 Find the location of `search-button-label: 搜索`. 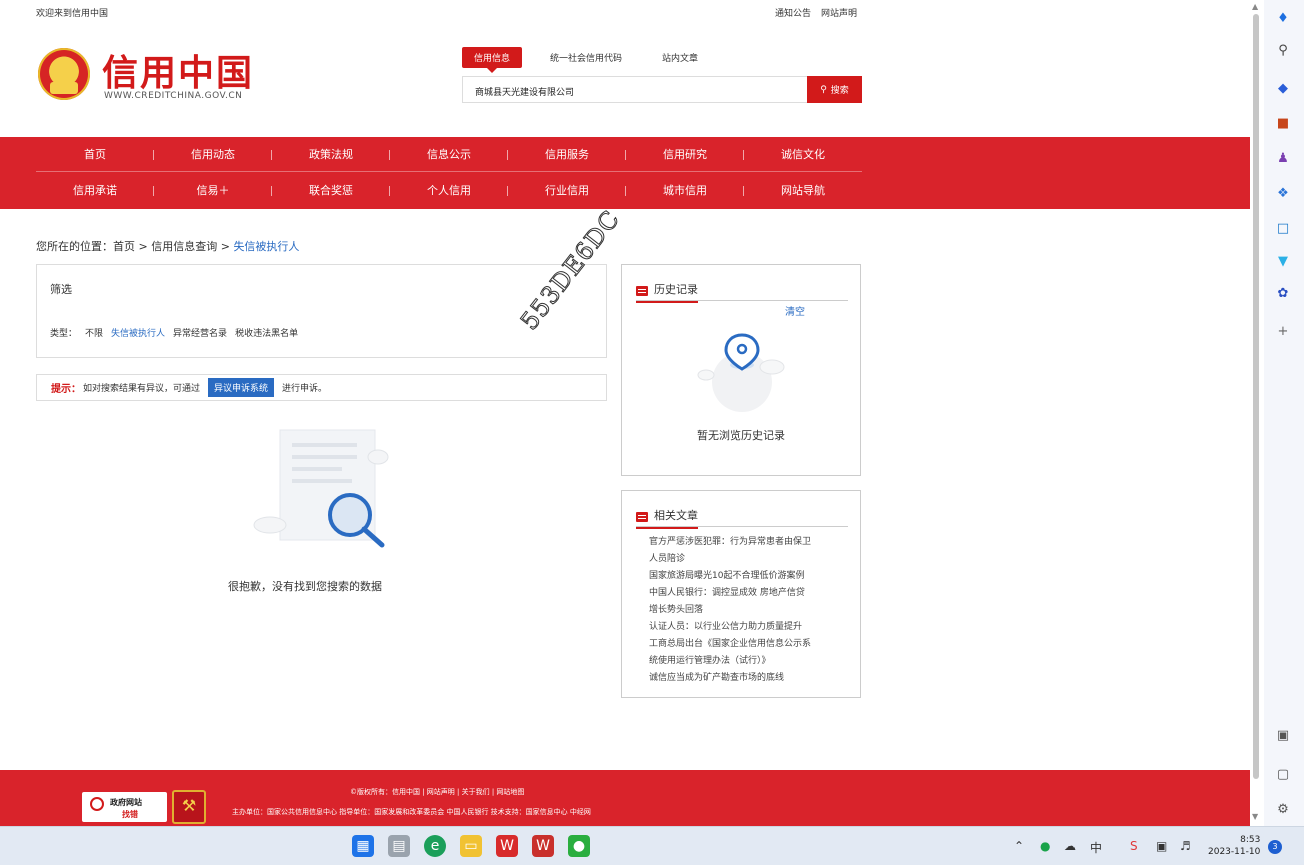

search-button-label: 搜索 is located at coordinates (839, 91).